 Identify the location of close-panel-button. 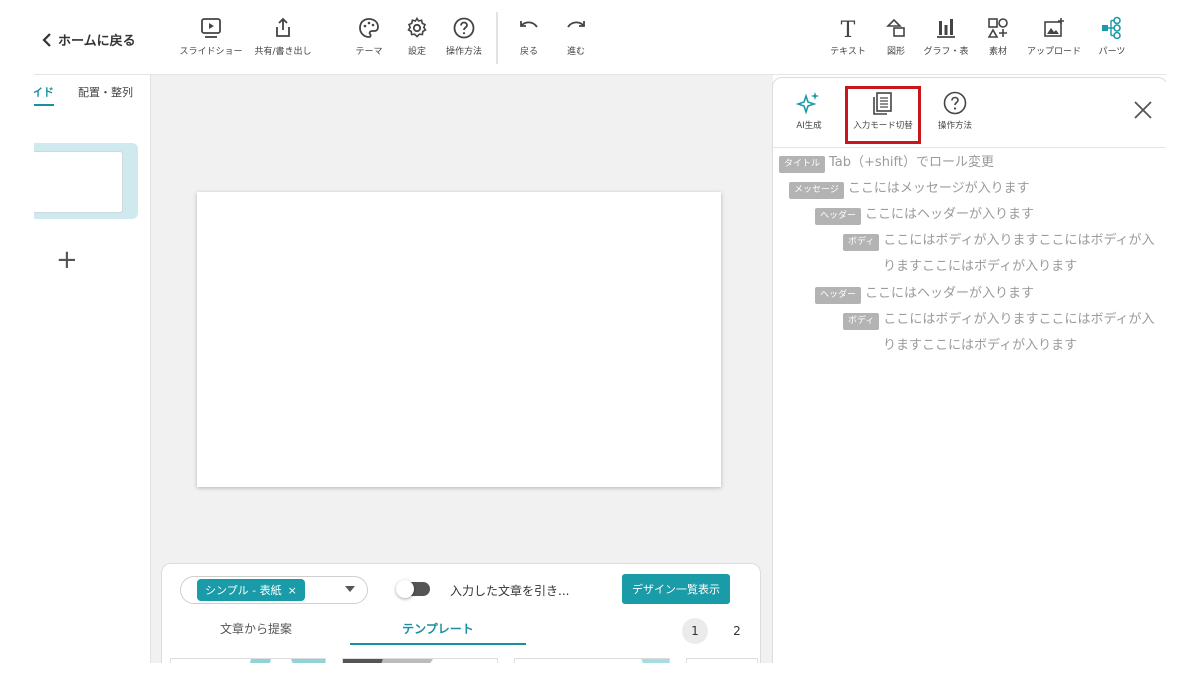
(1143, 112).